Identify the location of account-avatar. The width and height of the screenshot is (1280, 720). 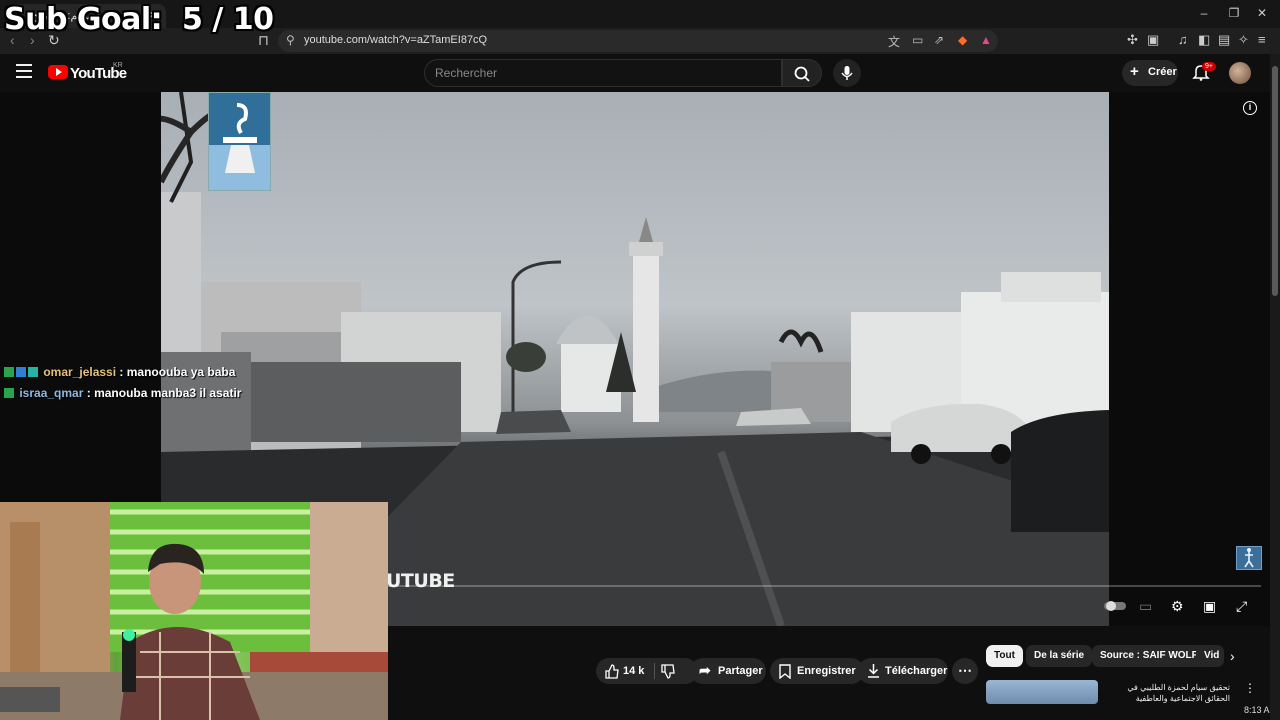
(1240, 73).